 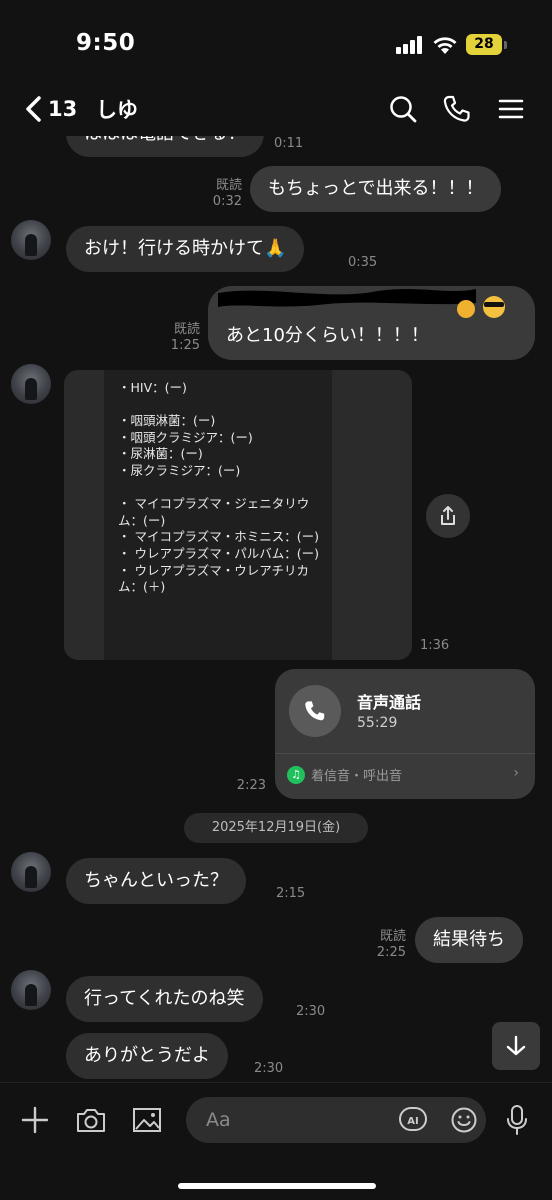 I want to click on message-time: 1:36, so click(x=435, y=645).